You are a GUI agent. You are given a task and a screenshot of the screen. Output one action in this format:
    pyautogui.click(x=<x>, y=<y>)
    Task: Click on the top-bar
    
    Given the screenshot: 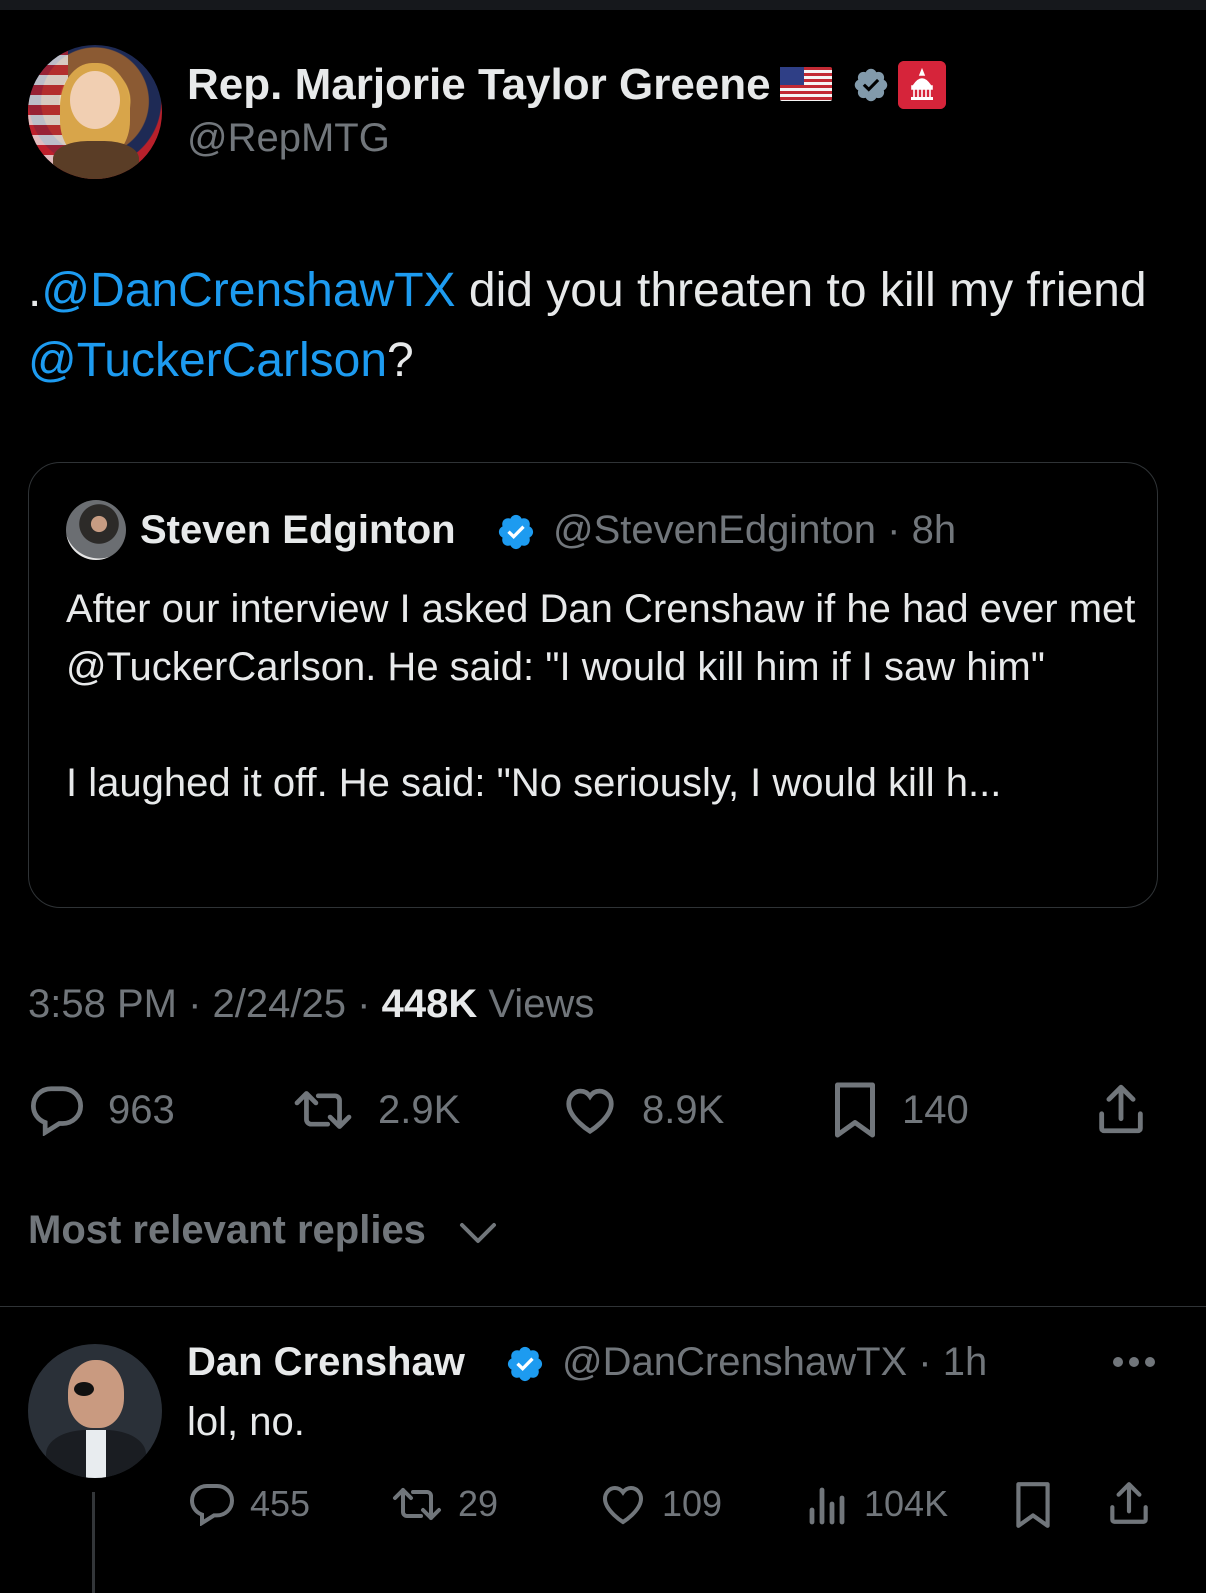 What is the action you would take?
    pyautogui.click(x=603, y=5)
    